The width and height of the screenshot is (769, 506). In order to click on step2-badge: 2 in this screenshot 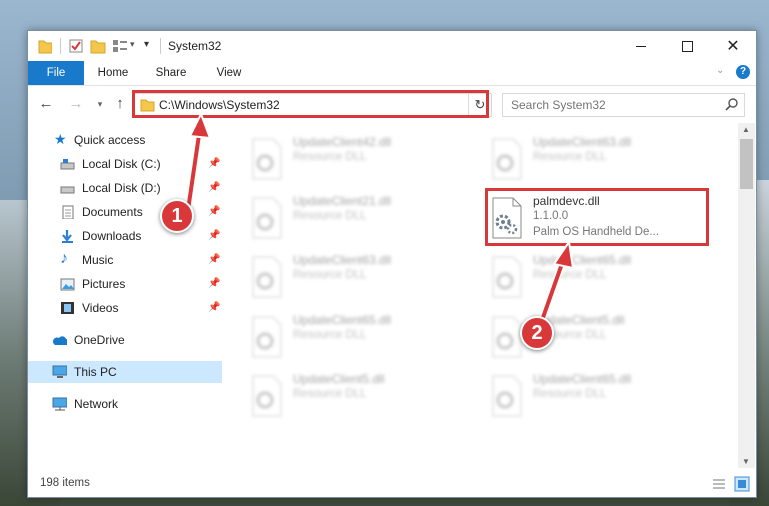, I will do `click(537, 333)`.